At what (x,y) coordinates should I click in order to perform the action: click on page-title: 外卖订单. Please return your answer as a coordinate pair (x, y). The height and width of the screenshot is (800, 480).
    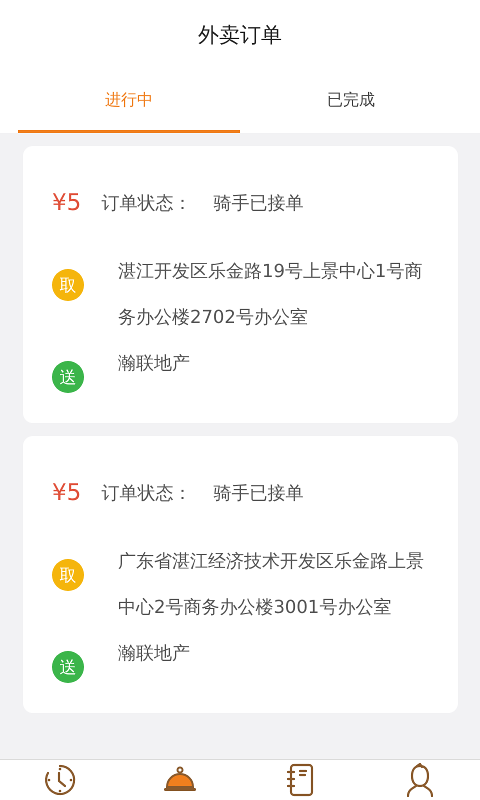
    Looking at the image, I should click on (240, 35).